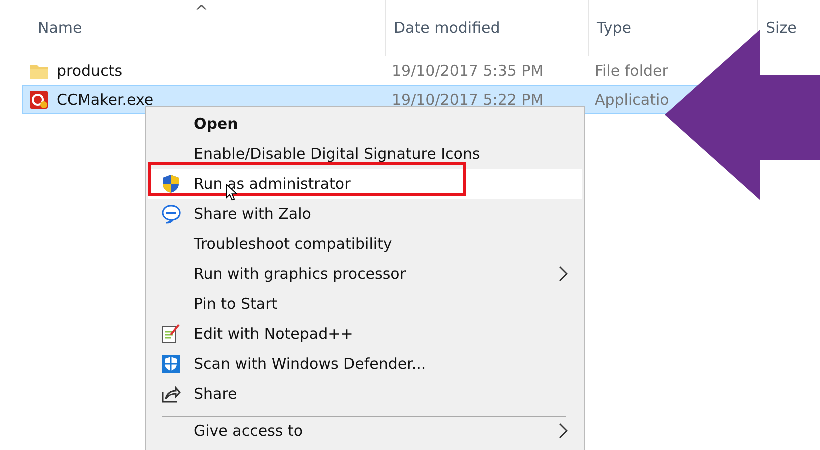  Describe the element at coordinates (365, 154) in the screenshot. I see `menu-item: Enable/Disable Digital Signature Icons` at that location.